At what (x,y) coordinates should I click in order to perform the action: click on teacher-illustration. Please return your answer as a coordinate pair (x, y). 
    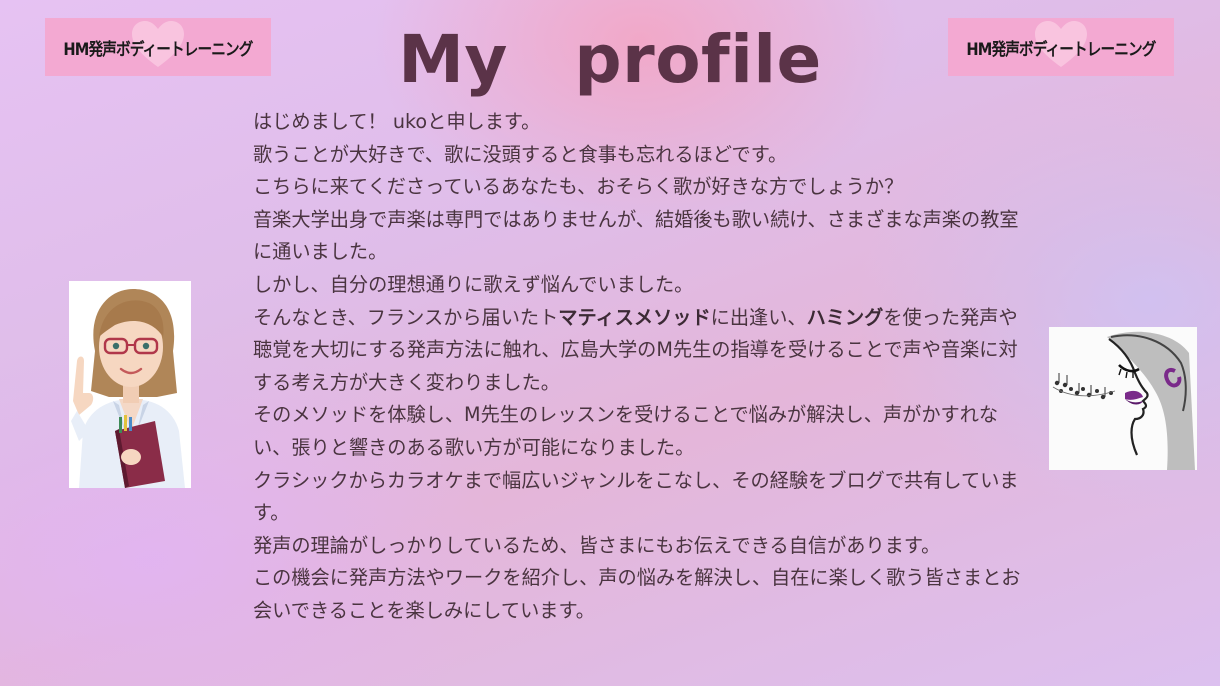
    Looking at the image, I should click on (130, 384).